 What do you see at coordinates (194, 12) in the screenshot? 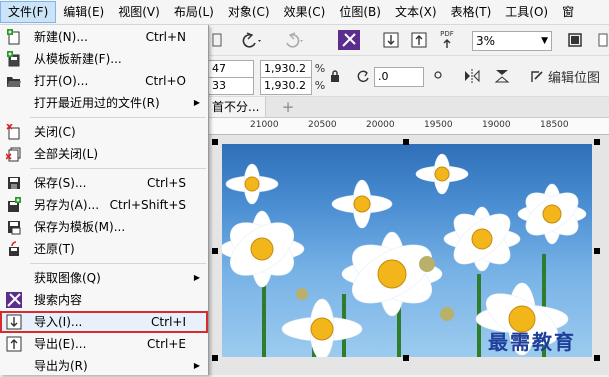
I see `menu-layout: 布局(L)` at bounding box center [194, 12].